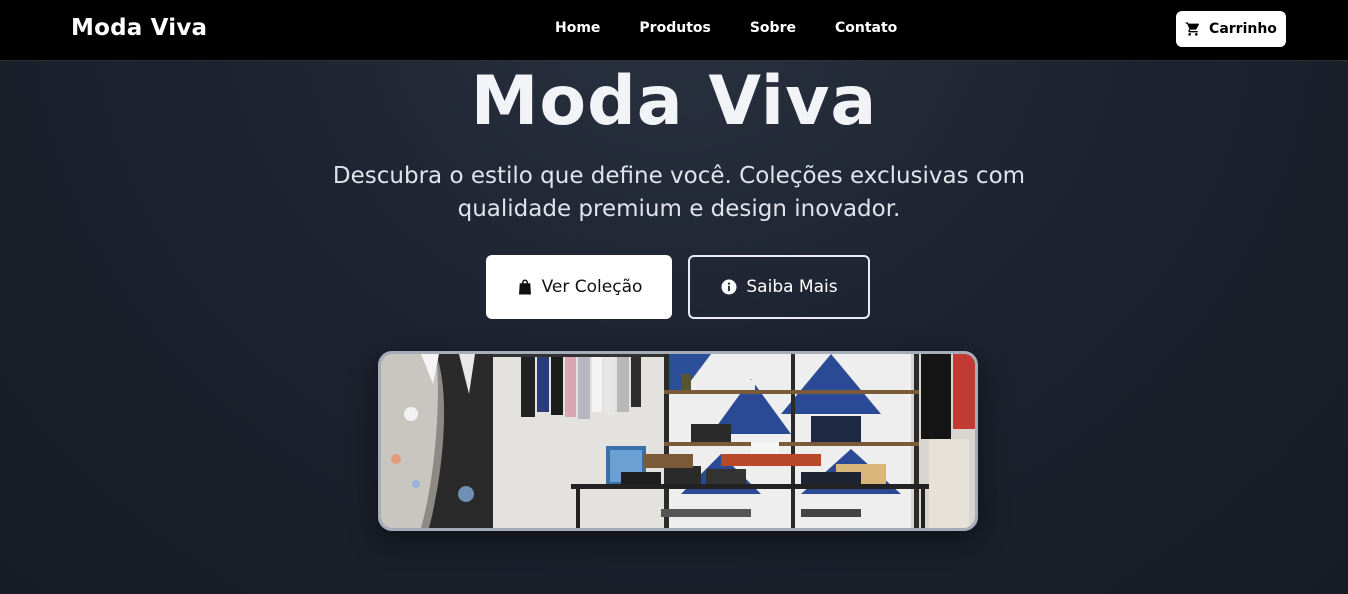  Describe the element at coordinates (773, 28) in the screenshot. I see `nav-link-sobre: Sobre` at that location.